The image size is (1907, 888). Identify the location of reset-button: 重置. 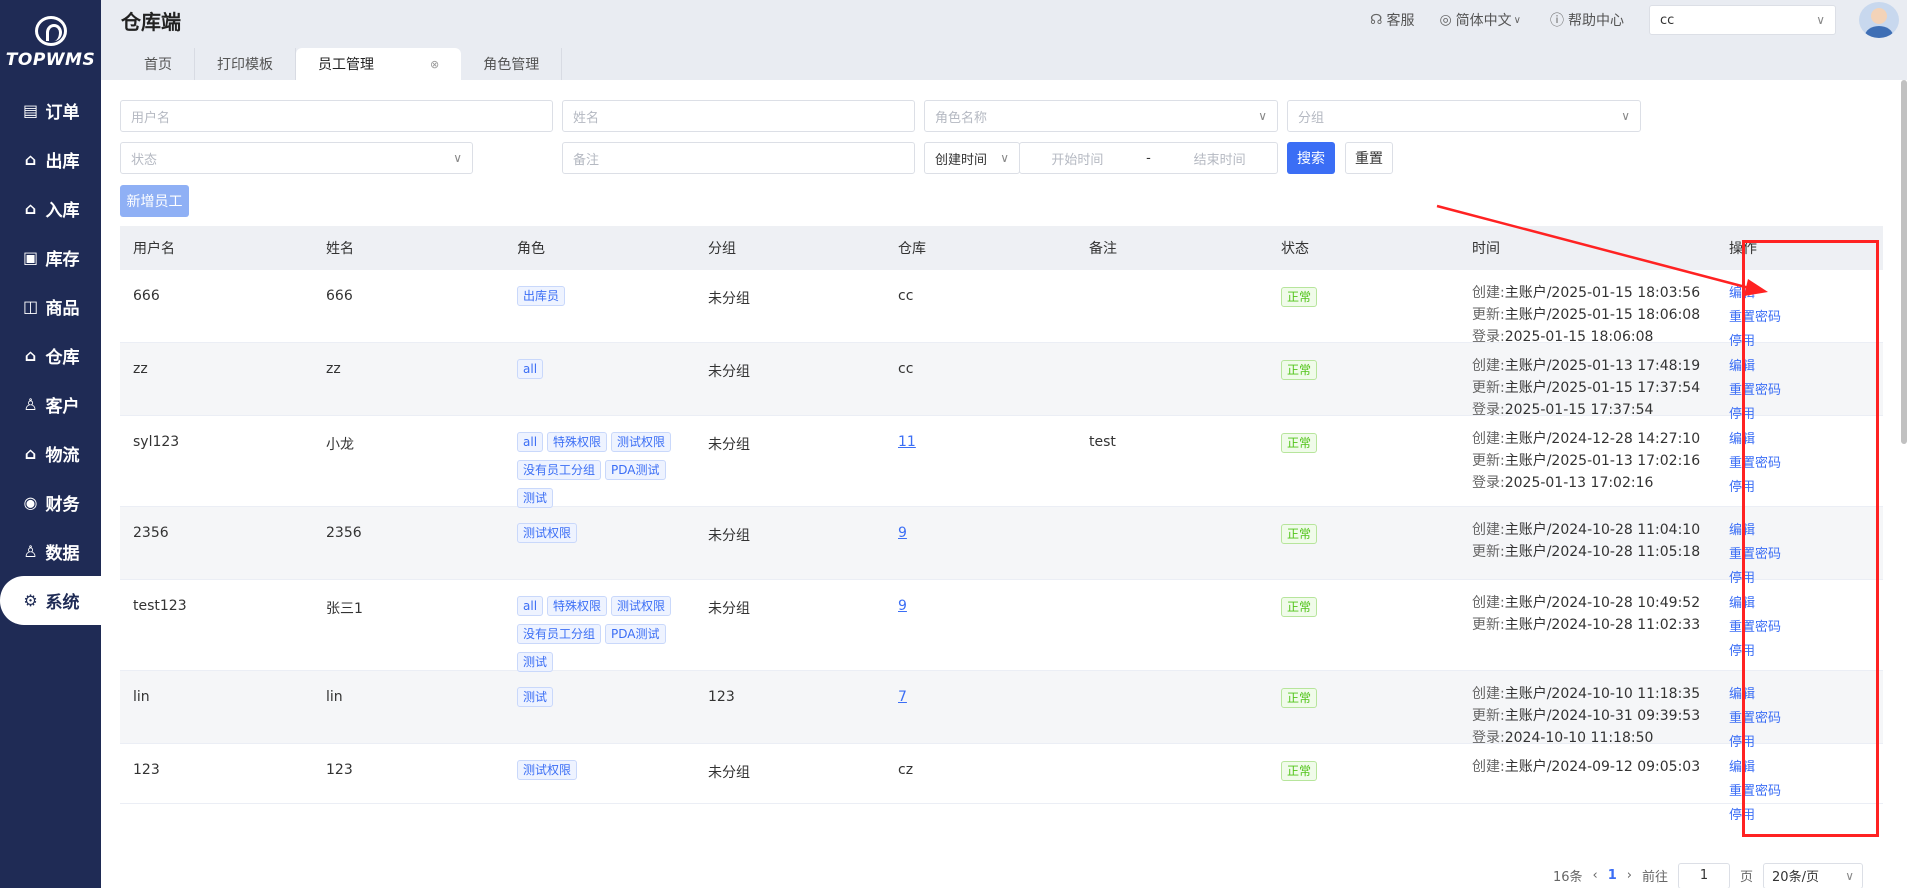
(1369, 158).